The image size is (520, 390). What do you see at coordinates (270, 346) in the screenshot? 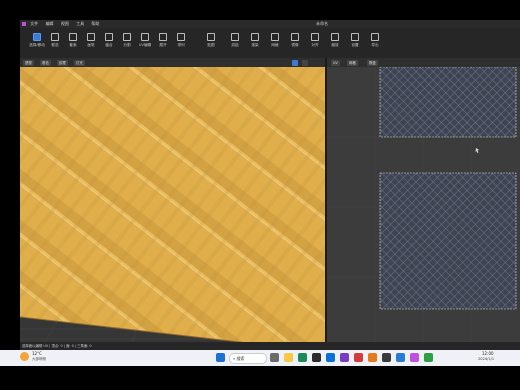
I see `status-bar: 选择面以编辑 UV | 顶点: 0 | 面: 0 | 三角面: 0` at bounding box center [270, 346].